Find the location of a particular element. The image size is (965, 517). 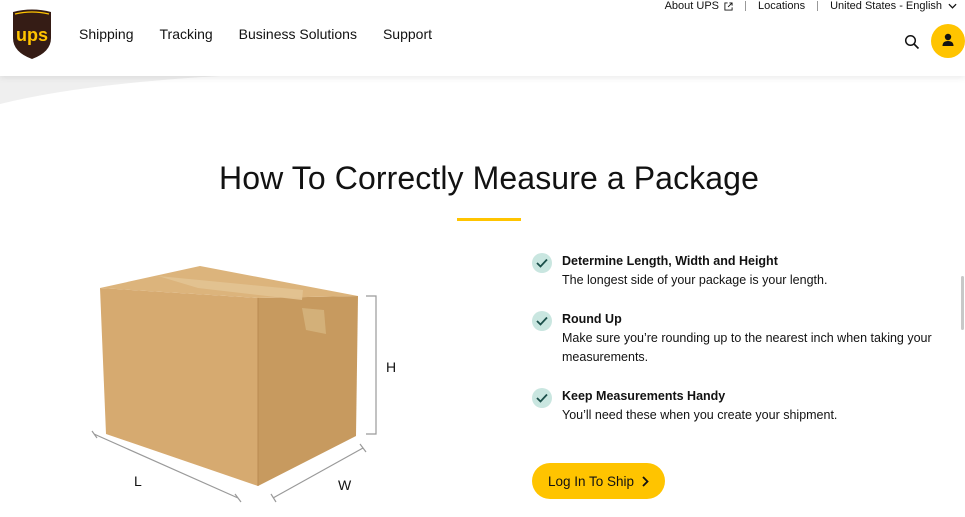

length-label: L is located at coordinates (138, 481).